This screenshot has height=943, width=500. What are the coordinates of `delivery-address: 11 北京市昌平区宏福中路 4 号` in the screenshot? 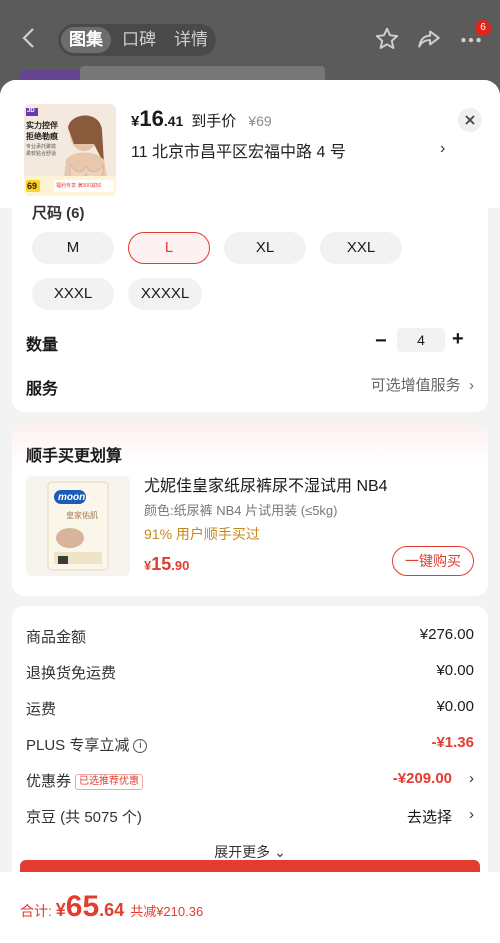 It's located at (238, 150).